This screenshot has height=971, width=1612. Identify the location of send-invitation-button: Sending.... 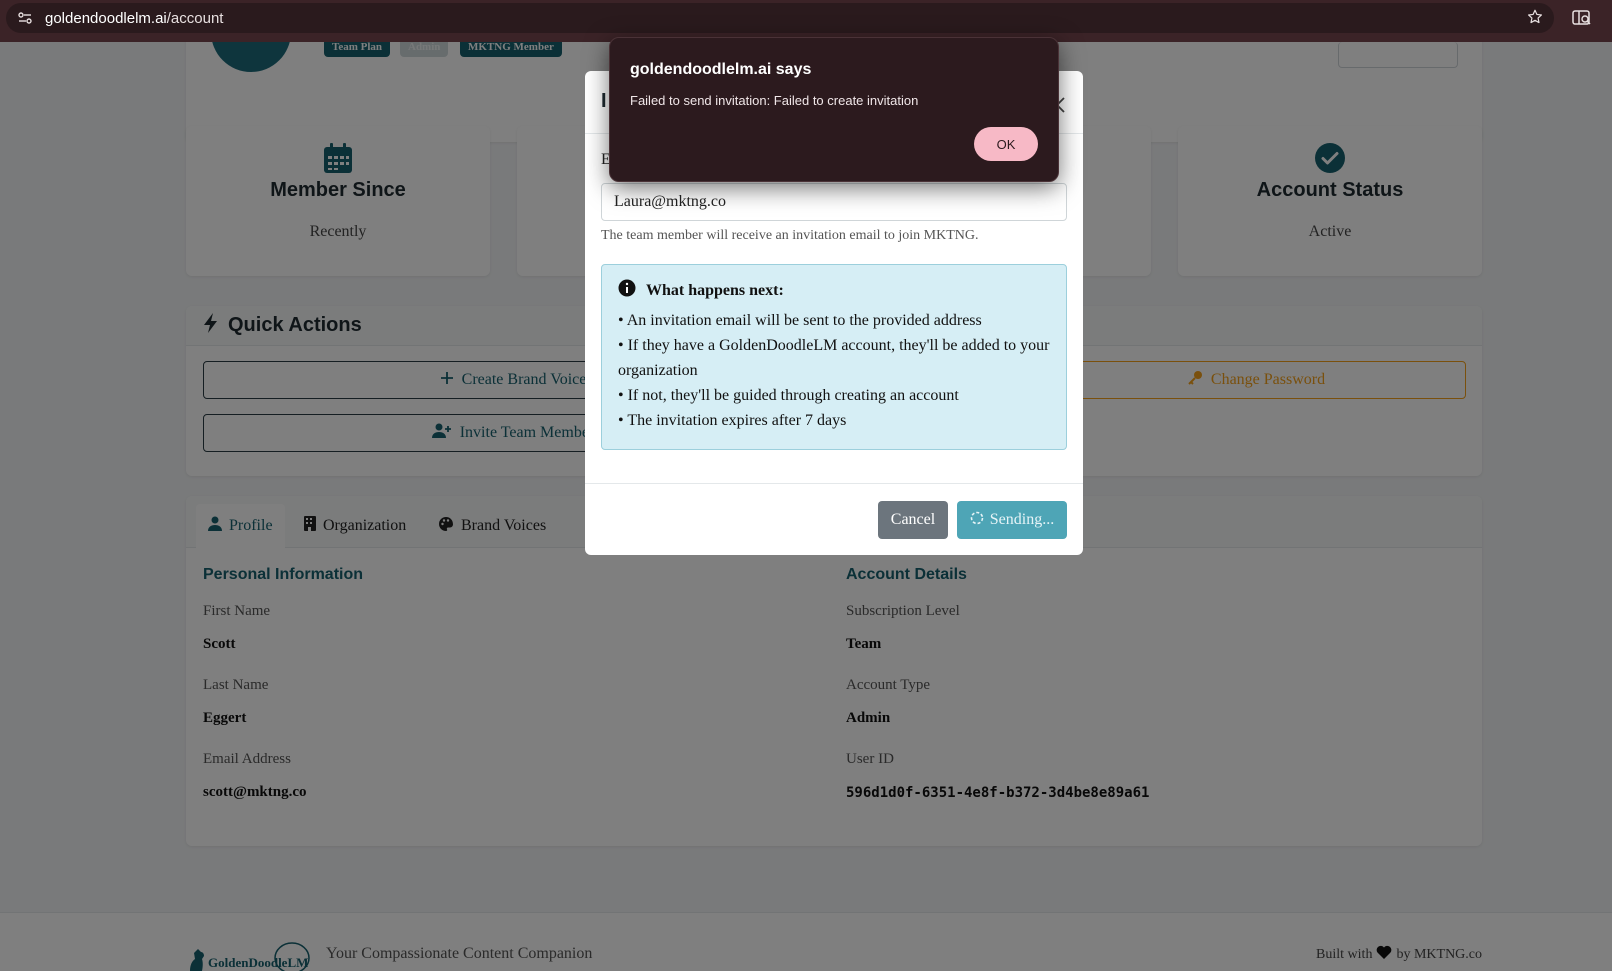
(1012, 520).